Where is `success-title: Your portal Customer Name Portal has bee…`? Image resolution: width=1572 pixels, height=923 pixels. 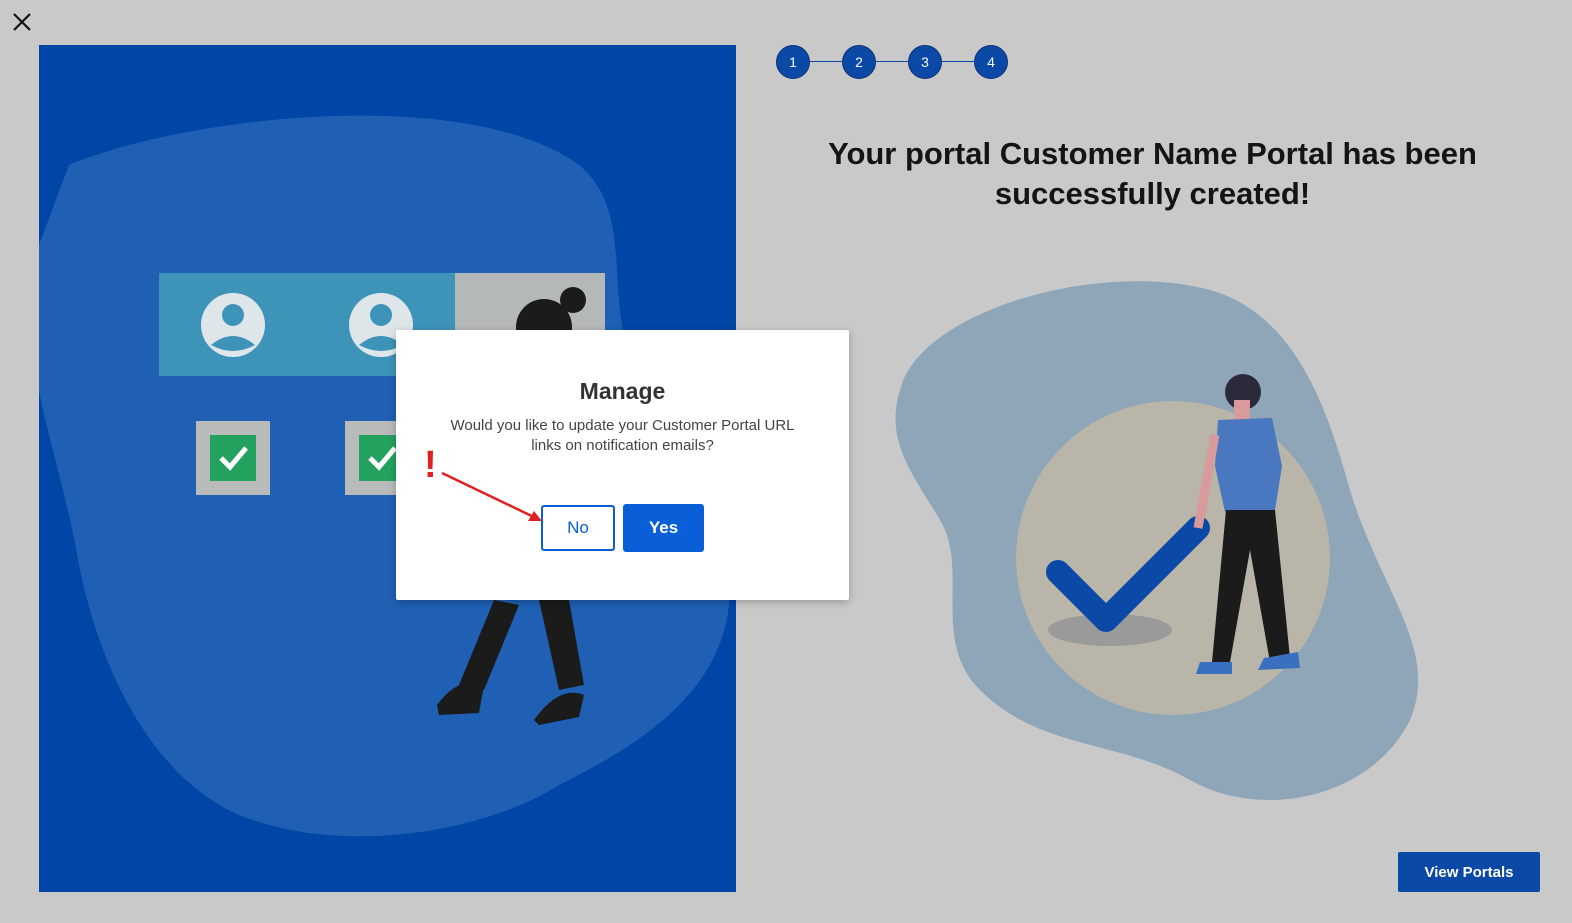 success-title: Your portal Customer Name Portal has bee… is located at coordinates (1152, 174).